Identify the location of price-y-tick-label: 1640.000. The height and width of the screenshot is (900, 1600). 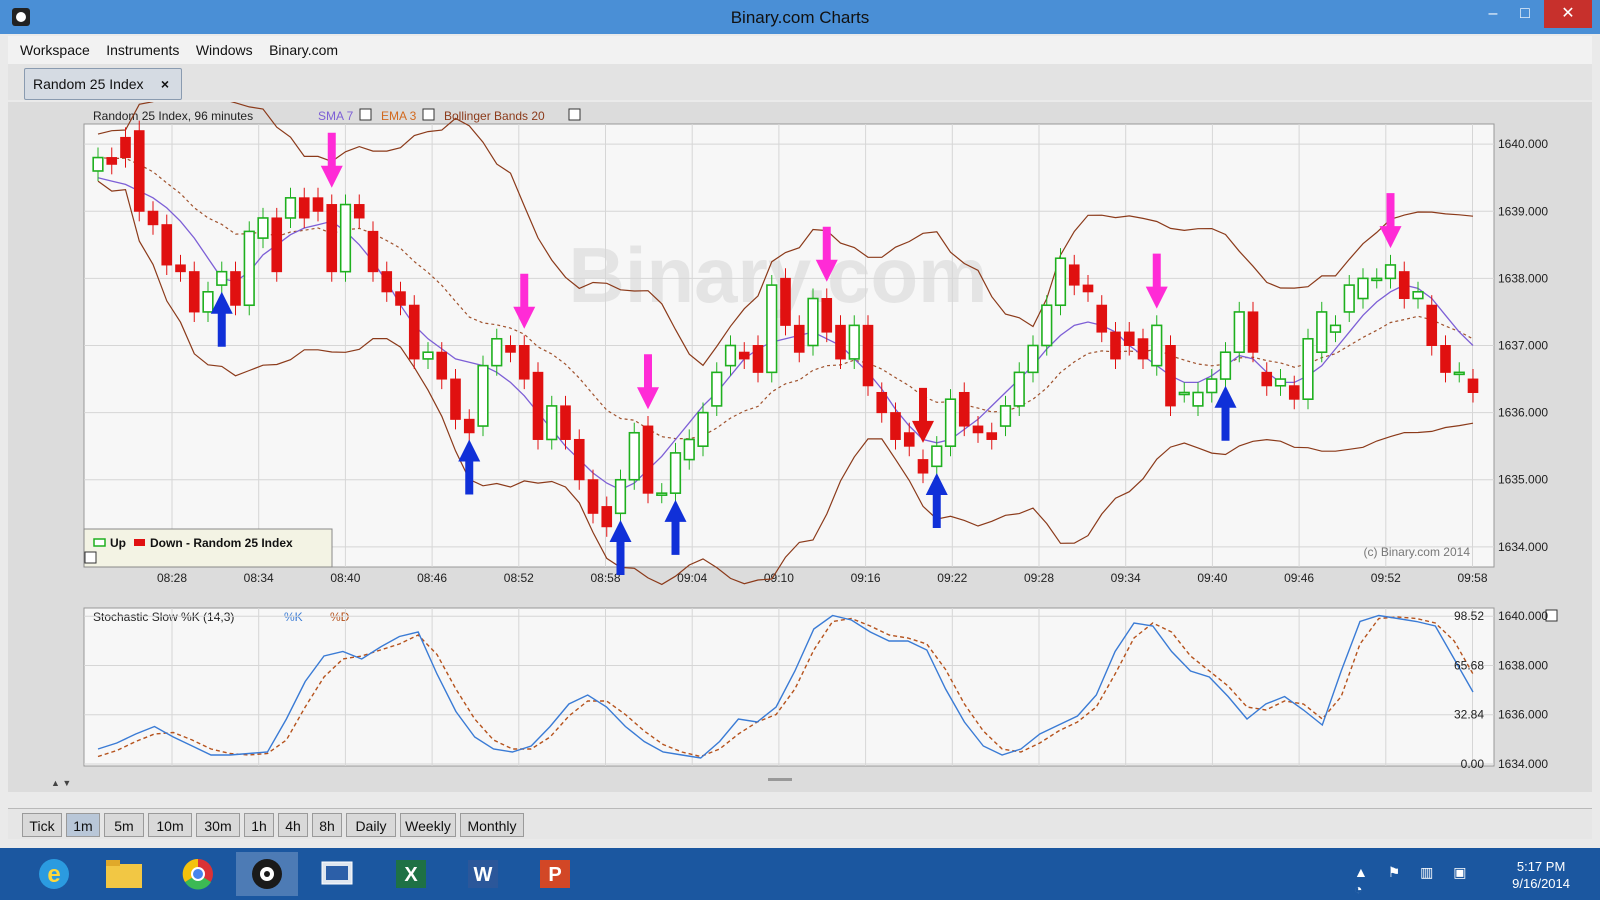
(1523, 144).